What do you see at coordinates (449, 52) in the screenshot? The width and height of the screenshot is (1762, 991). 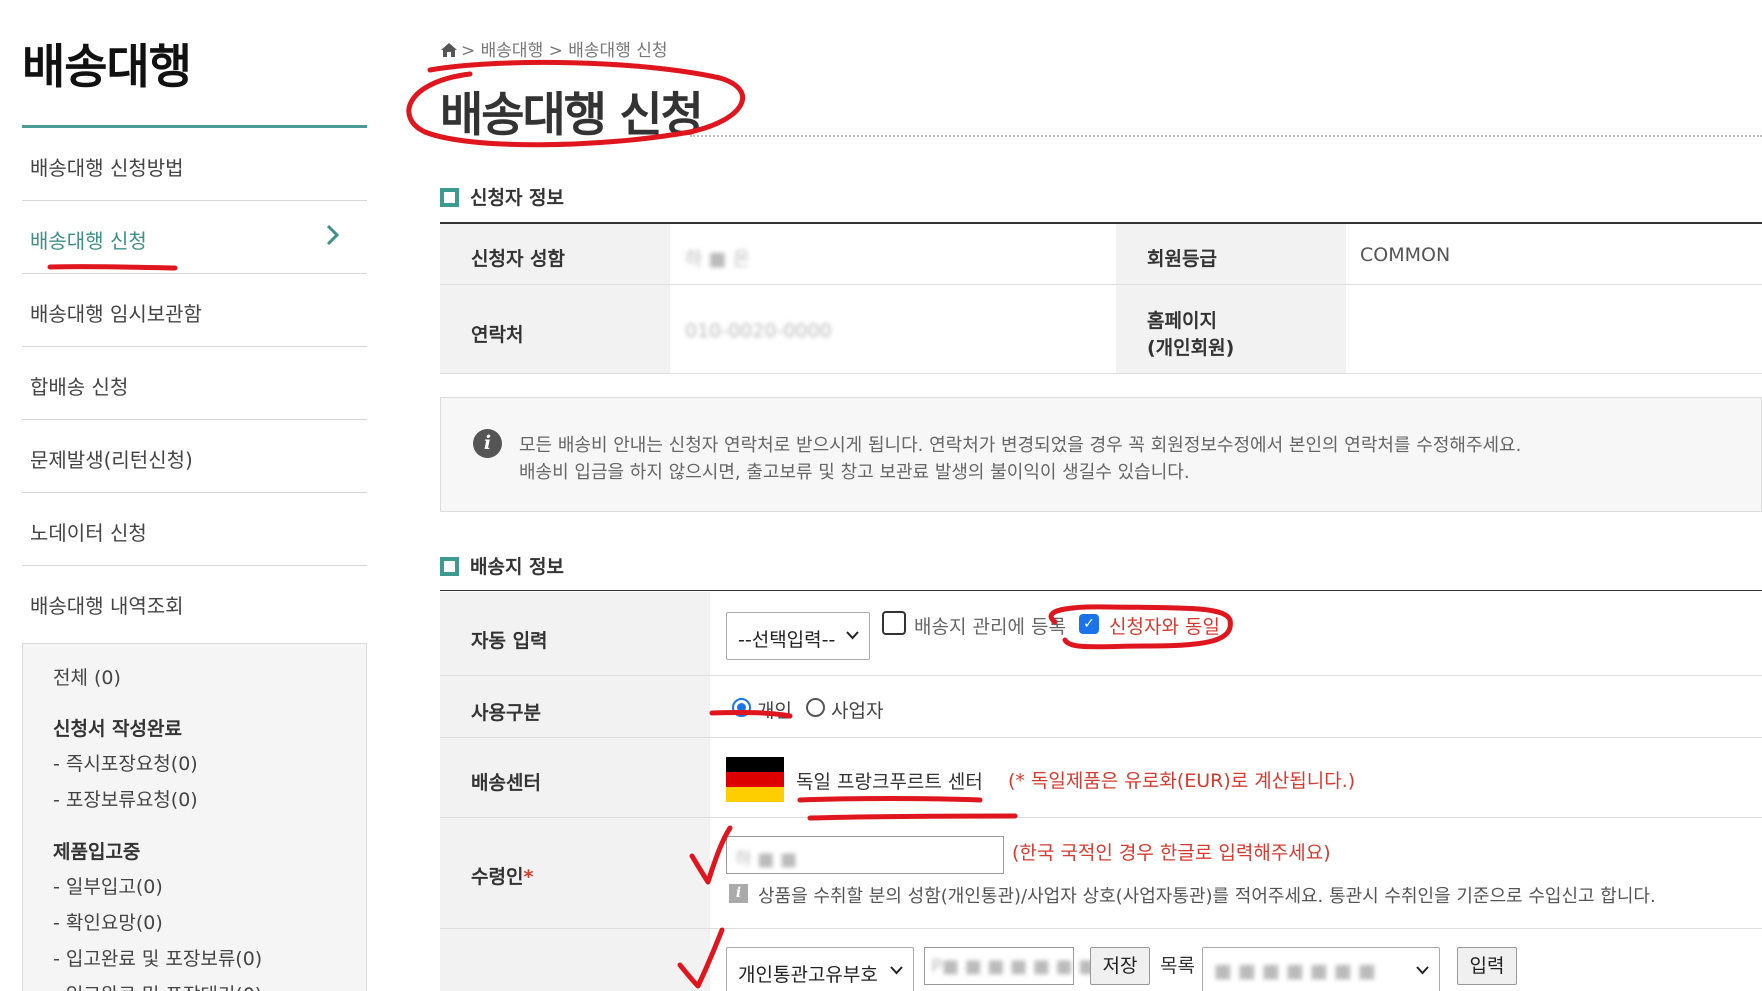 I see `home-icon` at bounding box center [449, 52].